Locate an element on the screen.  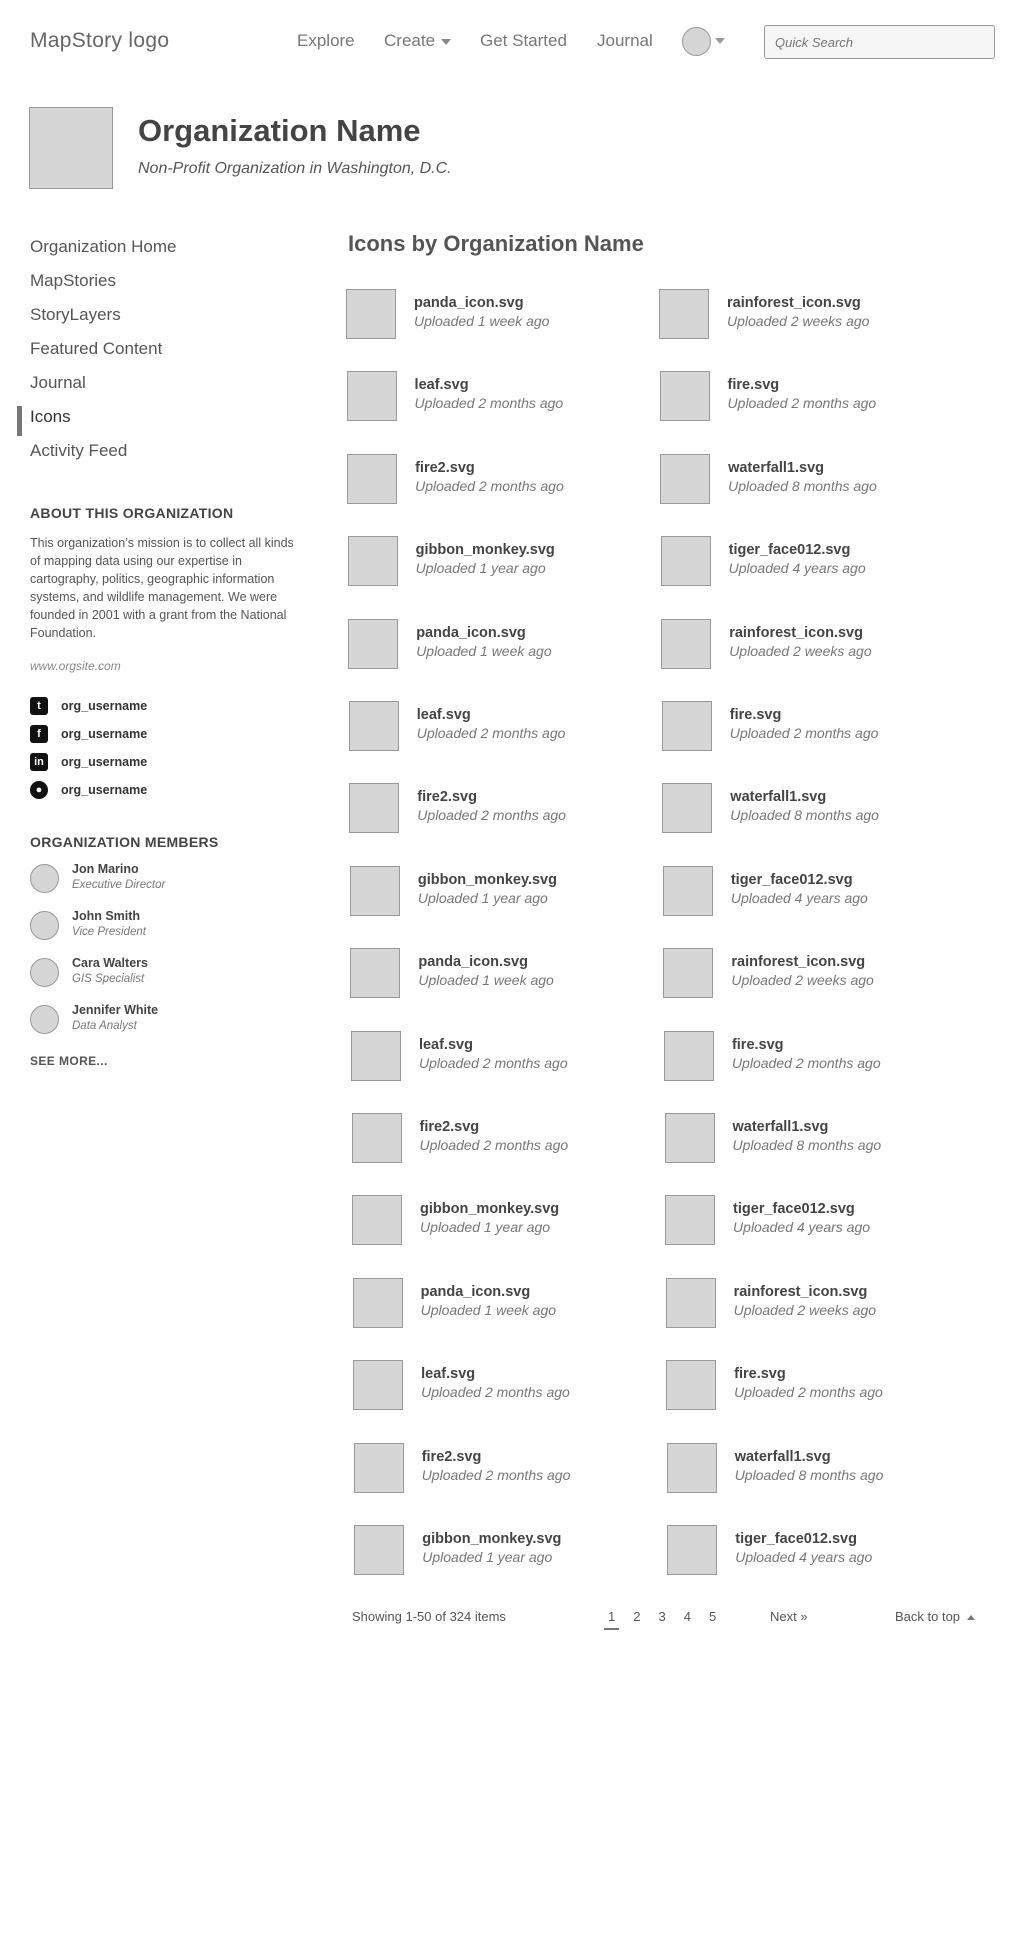
icon-filename: panda_icon.svg is located at coordinates (475, 1291).